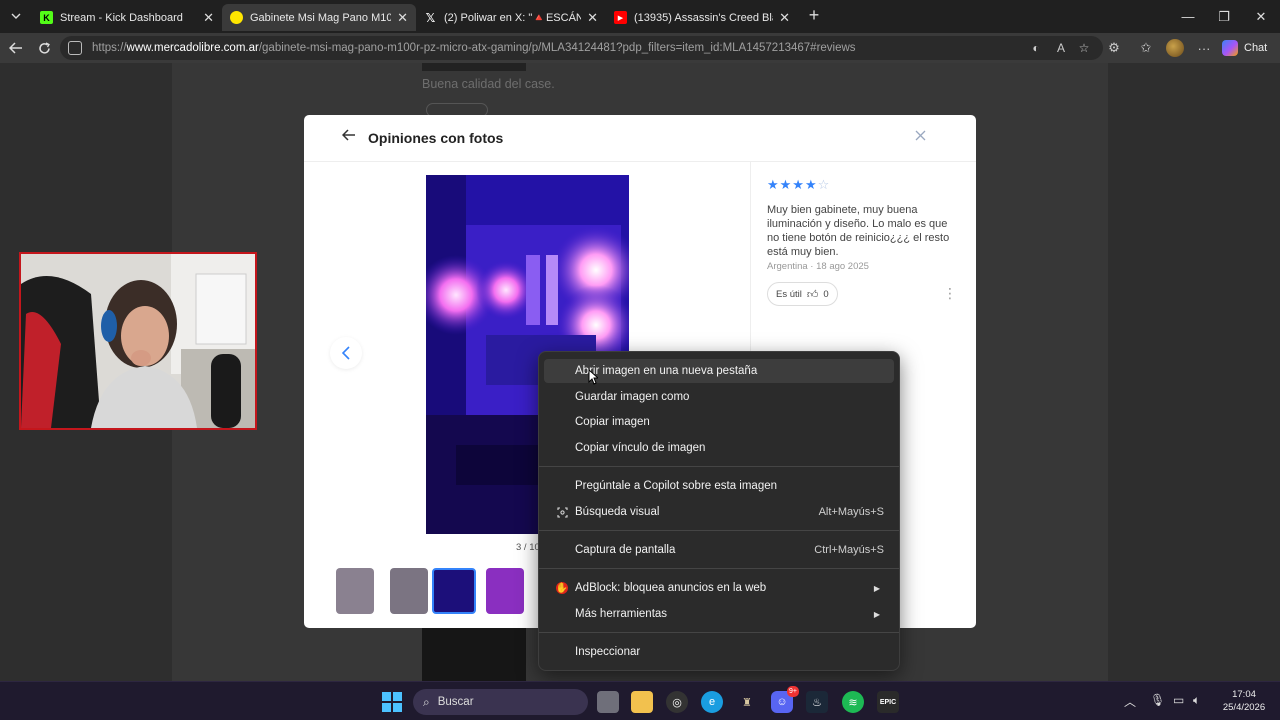 The height and width of the screenshot is (720, 1280). What do you see at coordinates (621, 614) in the screenshot?
I see `menu-item-label: Más herramientas` at bounding box center [621, 614].